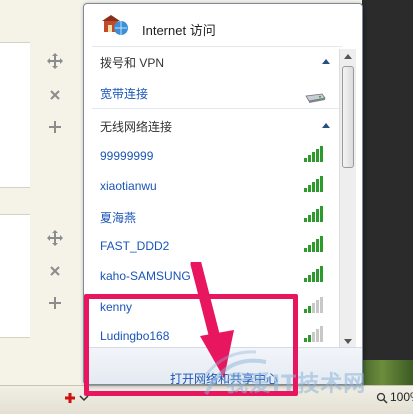 The width and height of the screenshot is (413, 414). What do you see at coordinates (296, 384) in the screenshot?
I see `watermark-text: 我爱IT技术网` at bounding box center [296, 384].